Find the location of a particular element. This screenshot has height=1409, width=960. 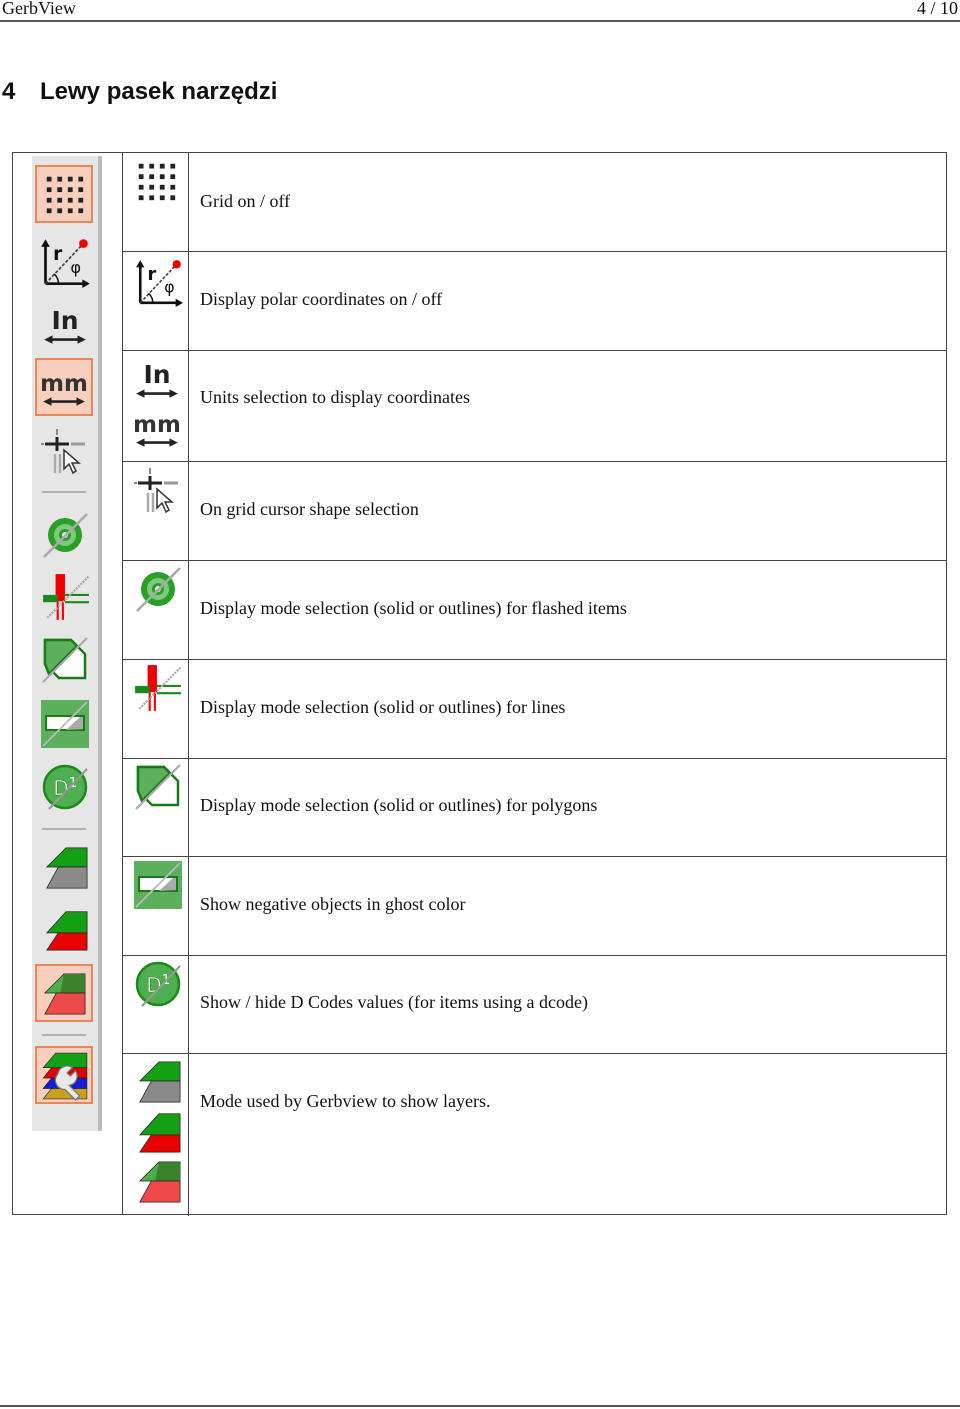

grid-toggle-button is located at coordinates (64, 194).